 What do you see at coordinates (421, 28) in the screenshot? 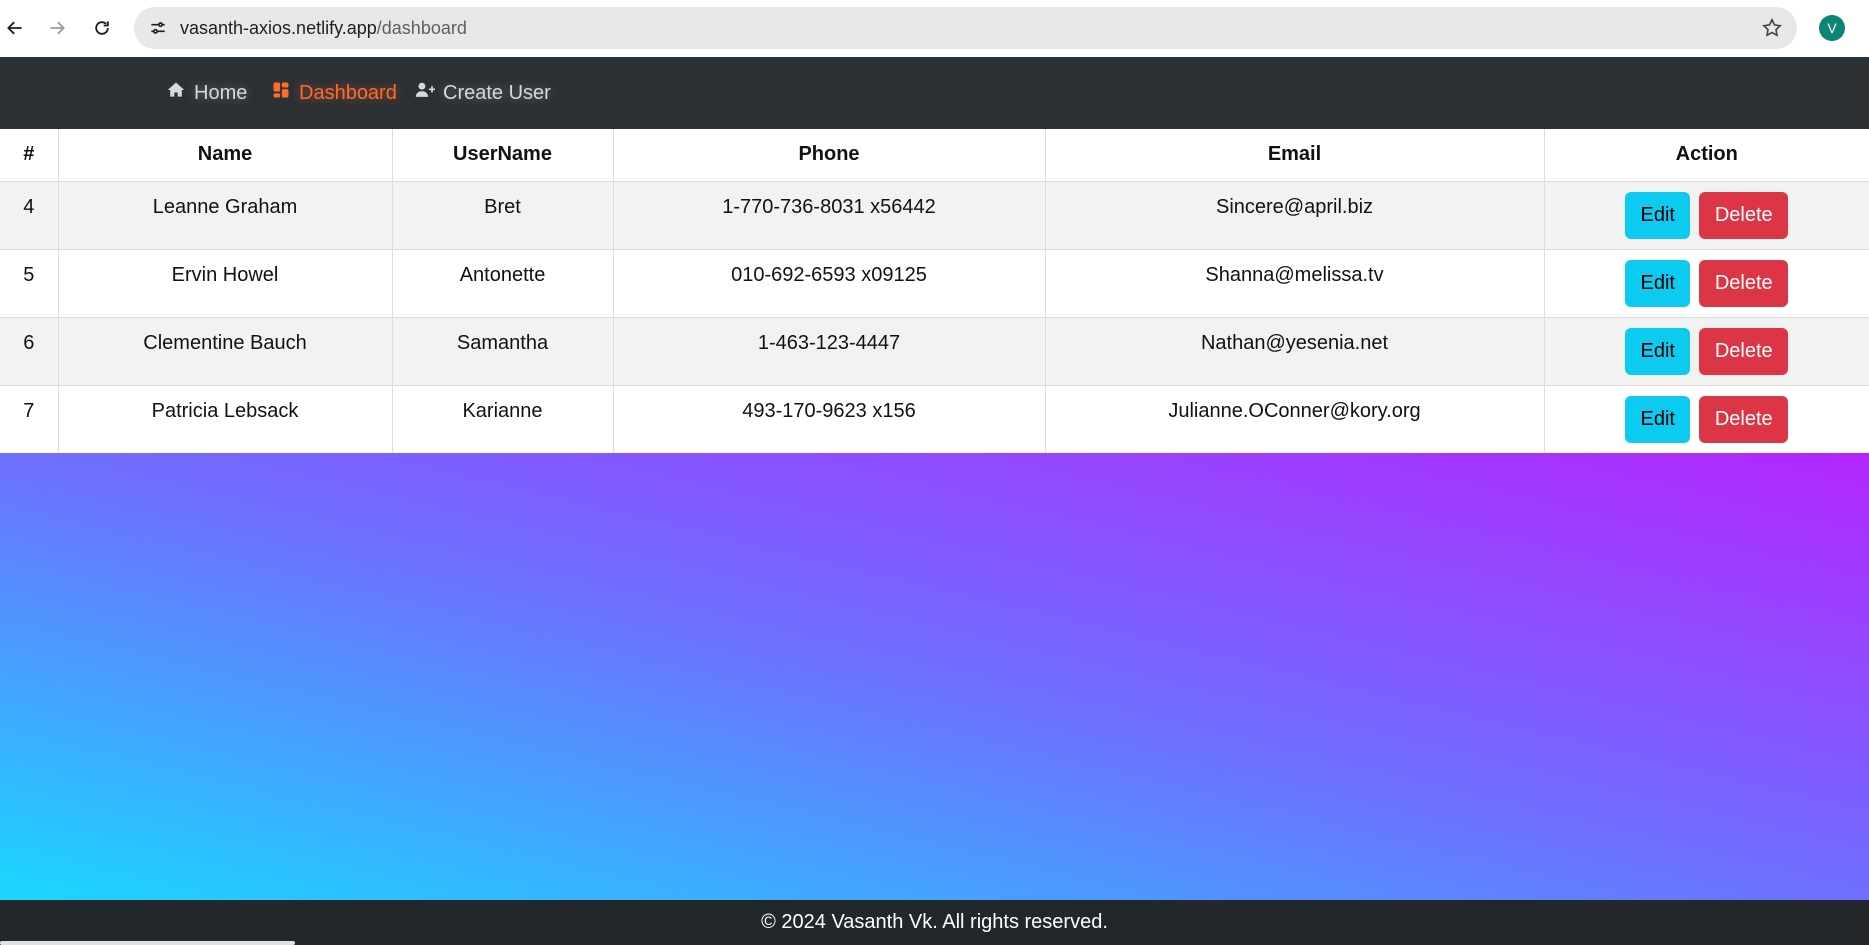
I see `url-path: /dashboard` at bounding box center [421, 28].